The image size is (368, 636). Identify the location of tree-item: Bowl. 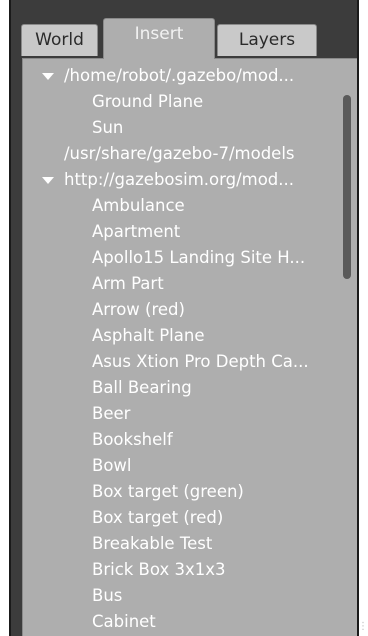
(112, 466).